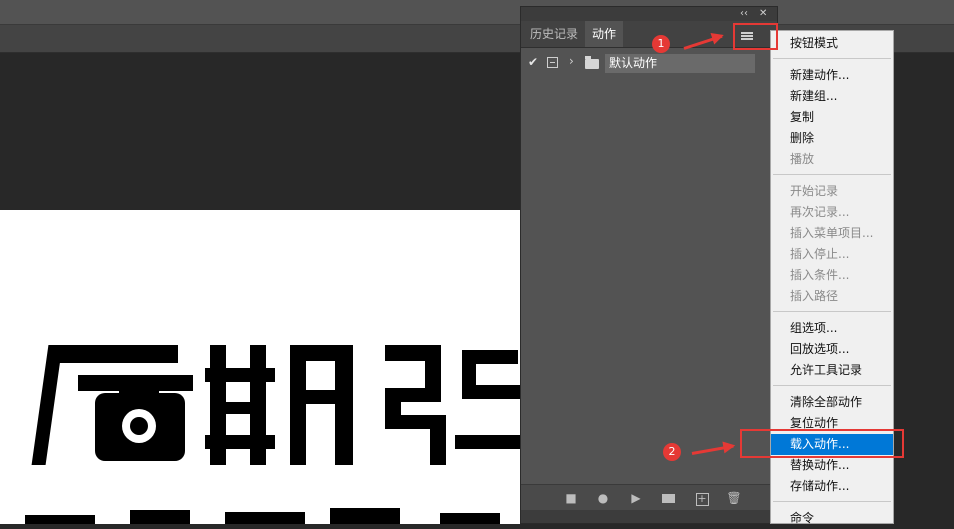  I want to click on panel-header: ‹‹ ✕, so click(649, 14).